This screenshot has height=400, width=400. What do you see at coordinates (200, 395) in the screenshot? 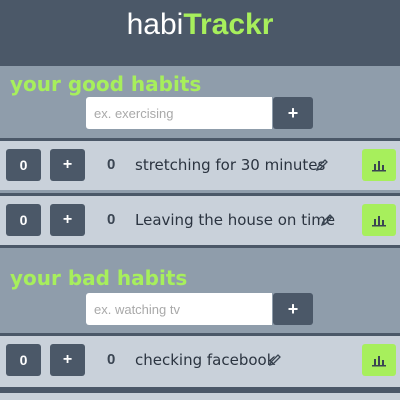
I see `habit-row` at bounding box center [200, 395].